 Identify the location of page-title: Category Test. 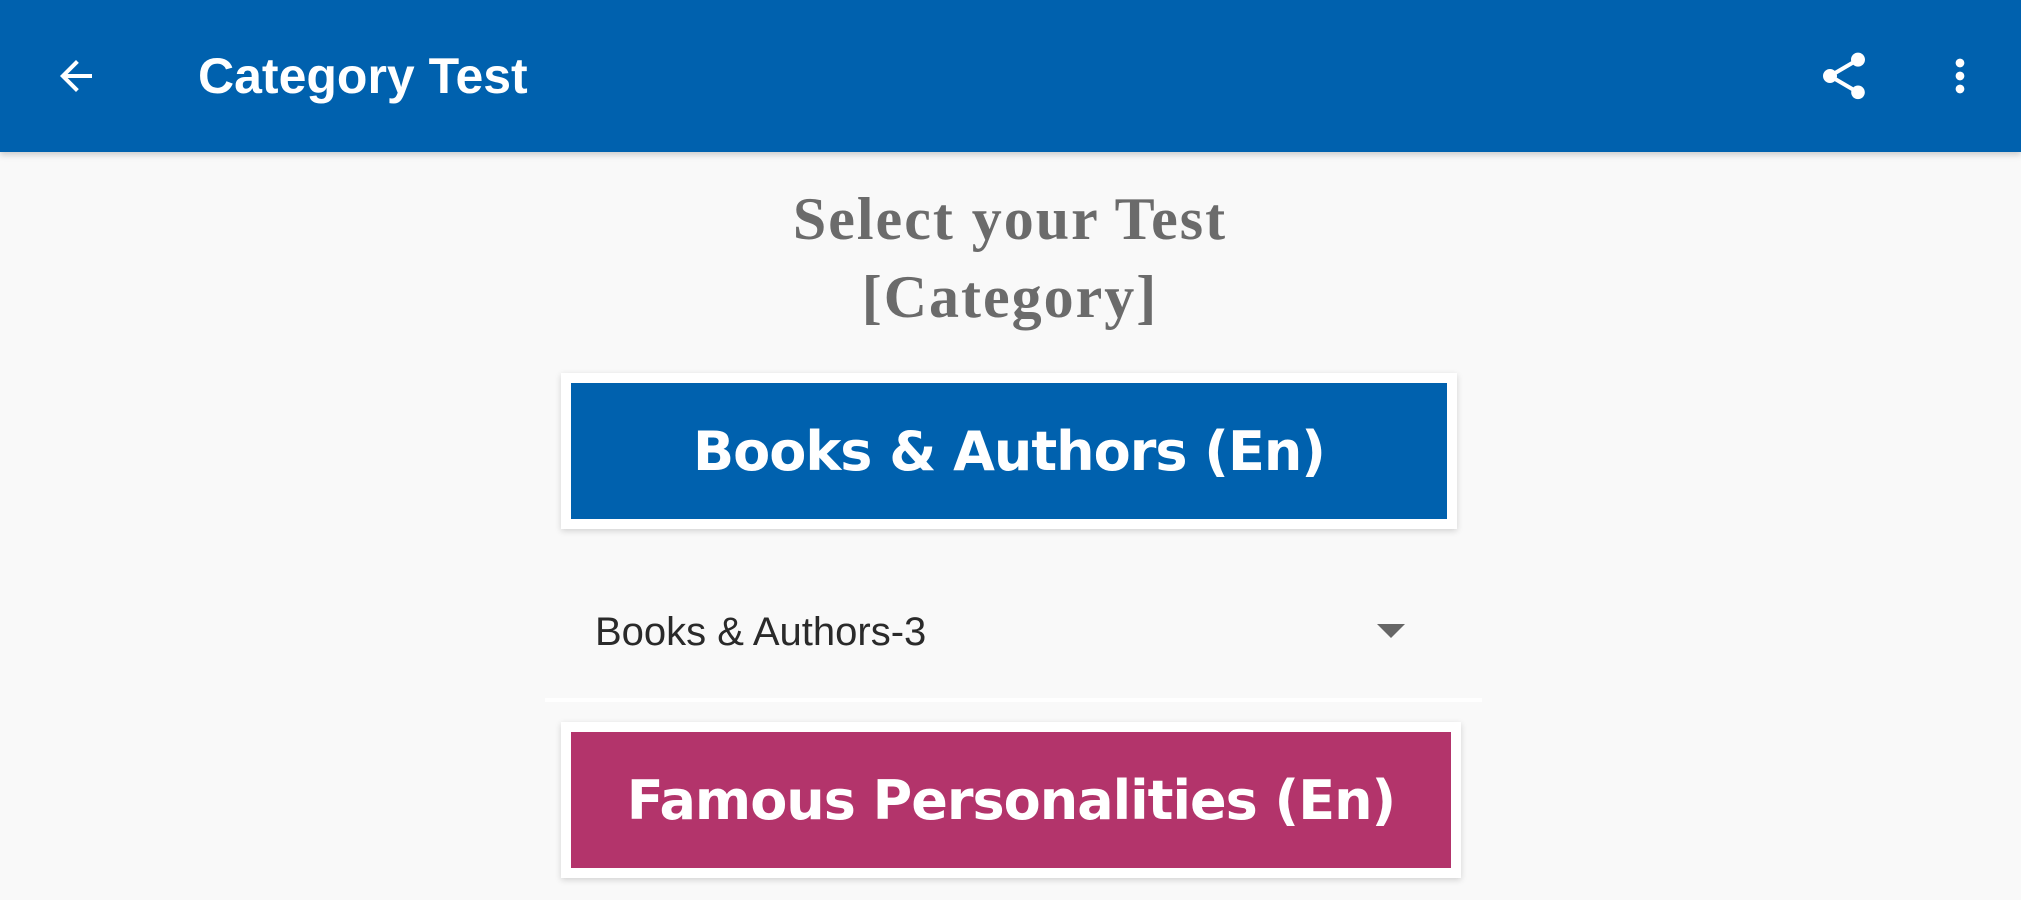
(363, 76).